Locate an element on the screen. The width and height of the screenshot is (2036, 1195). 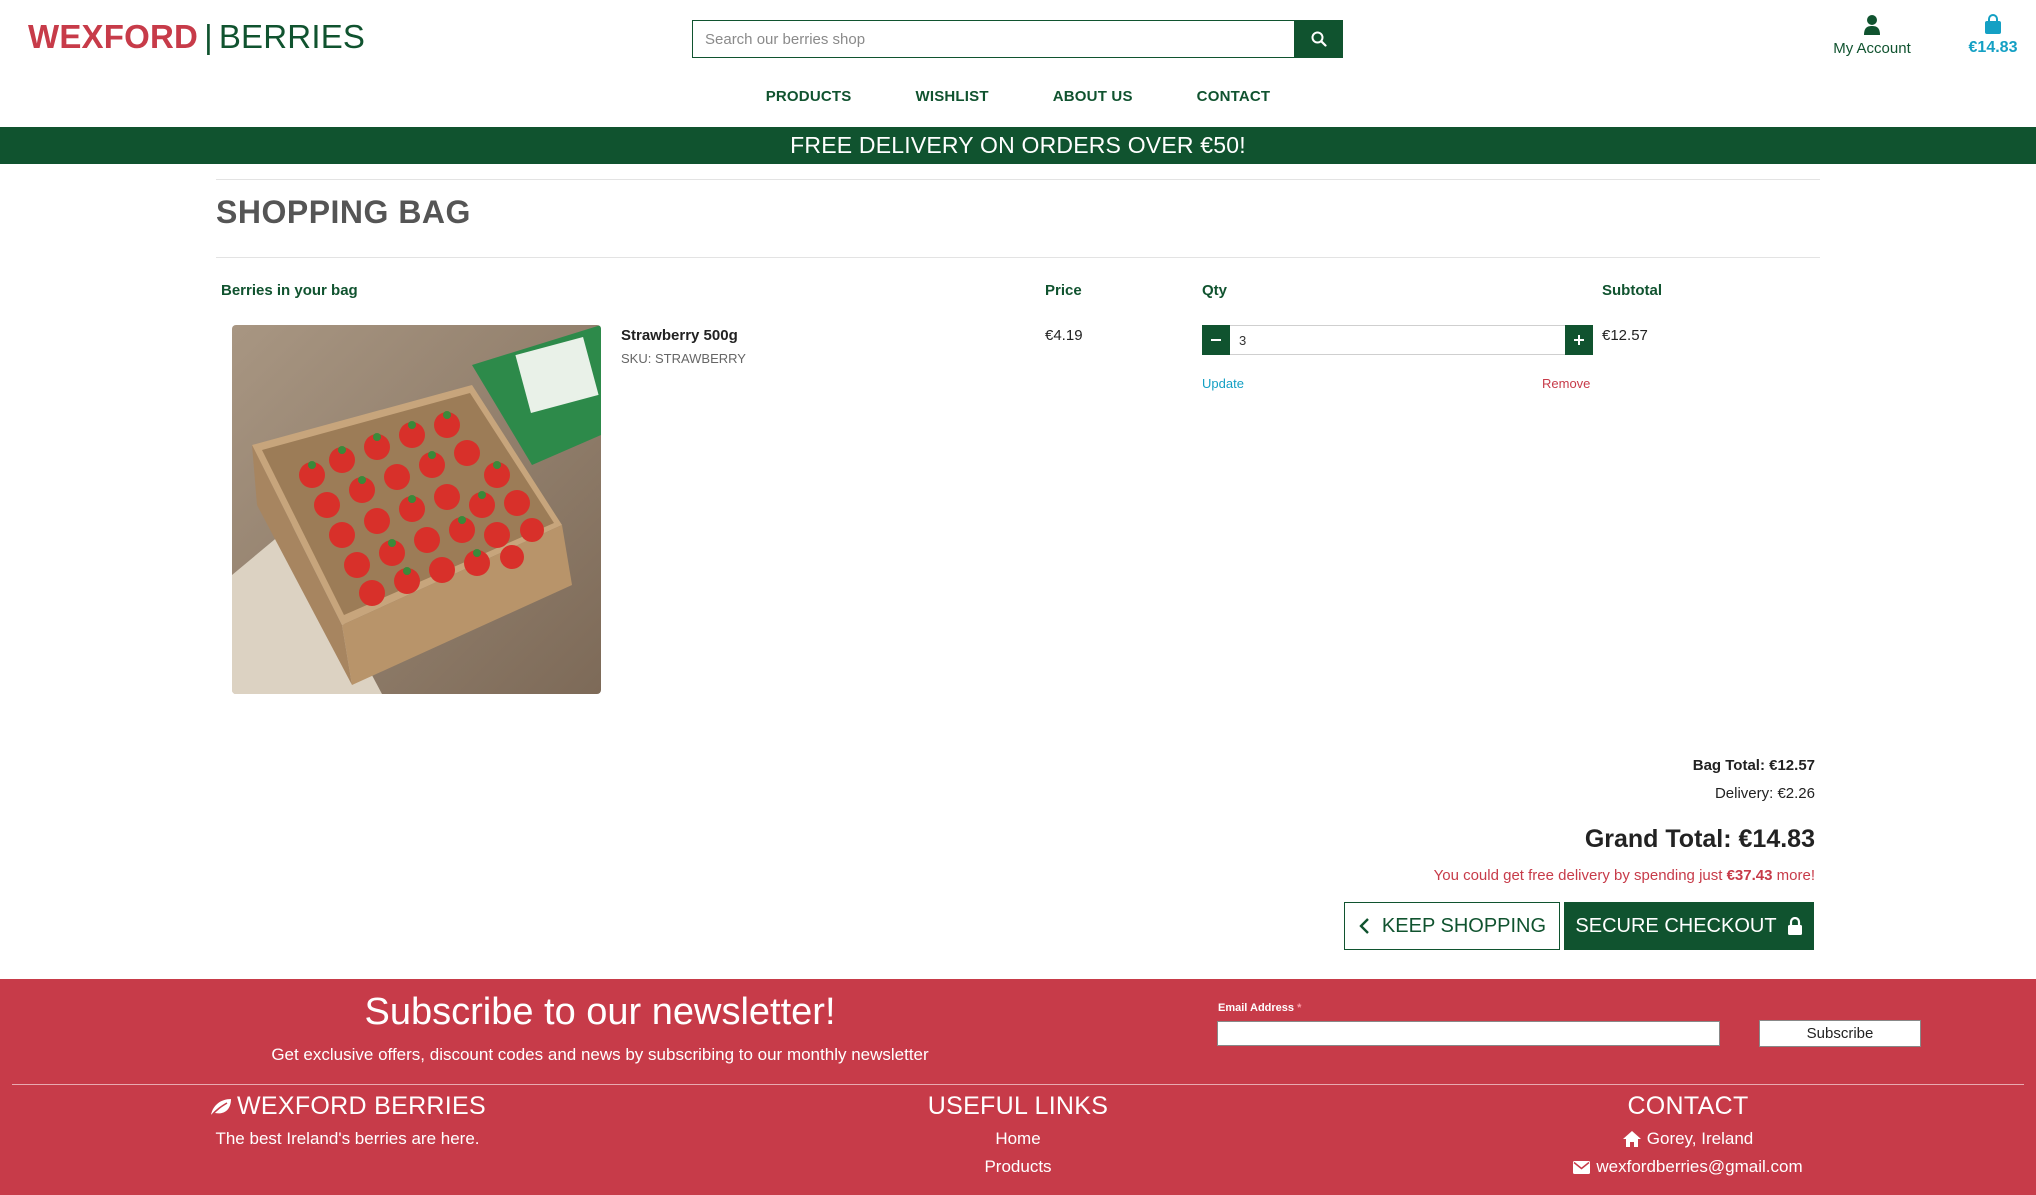
delivery-banner: FREE DELIVERY ON ORDERS OVER €50! is located at coordinates (1018, 145).